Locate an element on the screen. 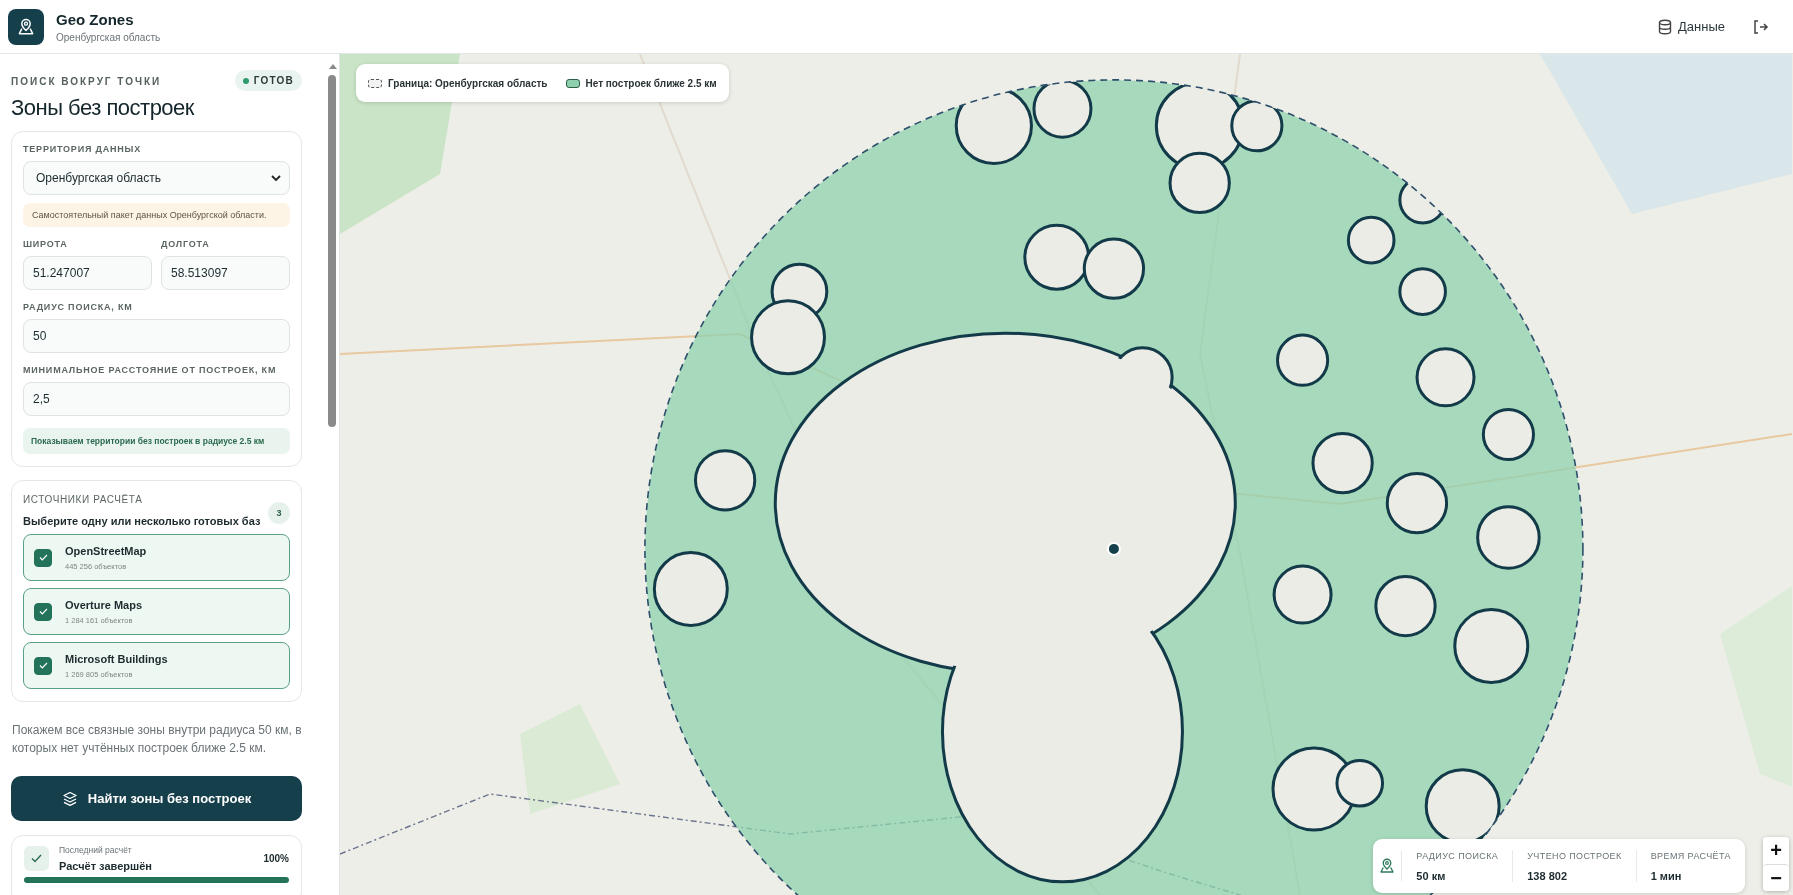 Image resolution: width=1793 pixels, height=895 pixels. status-label: ГОТОВ is located at coordinates (273, 80).